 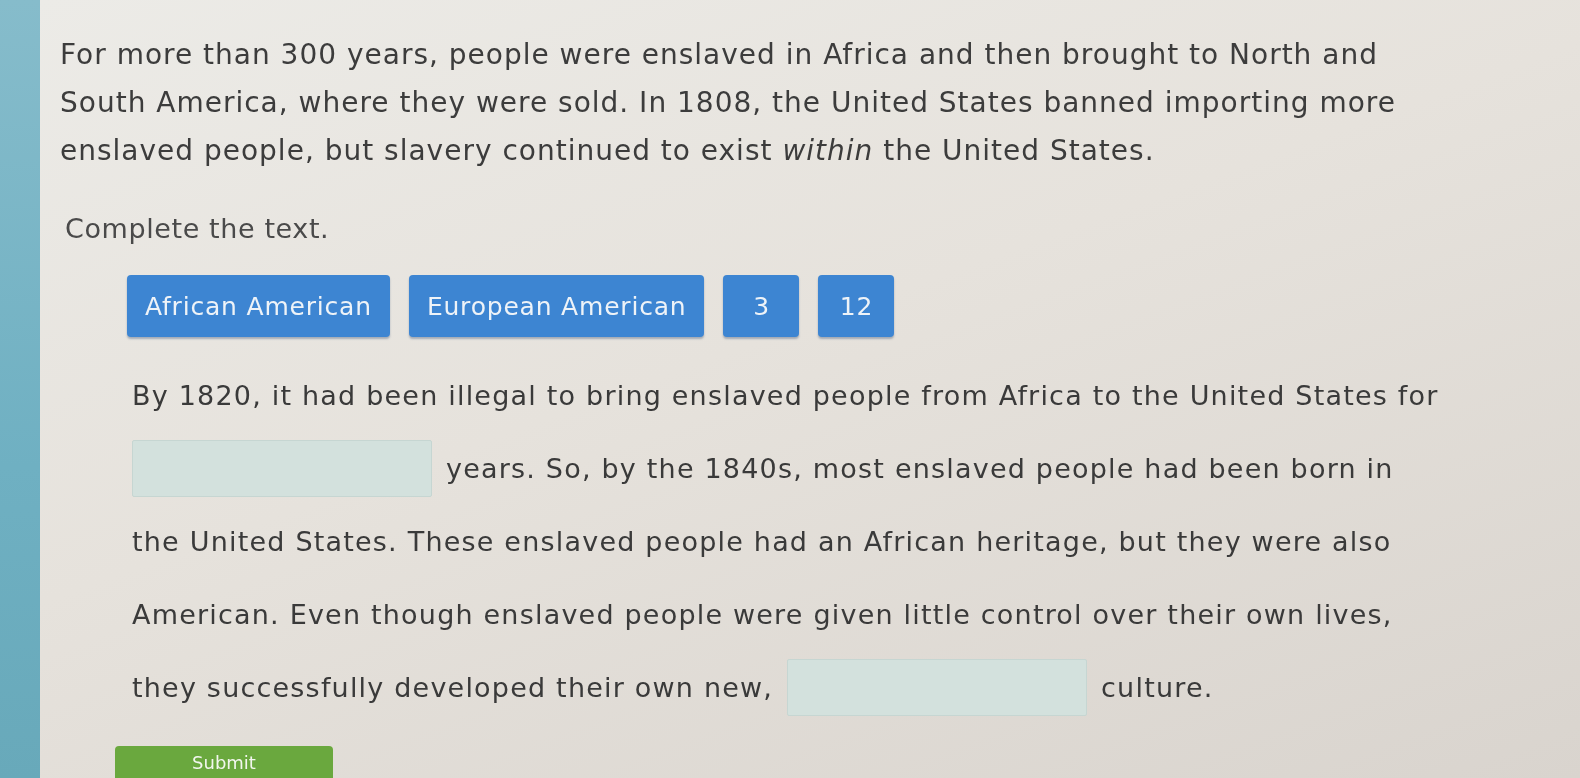 What do you see at coordinates (556, 306) in the screenshot?
I see `word-tile: European American` at bounding box center [556, 306].